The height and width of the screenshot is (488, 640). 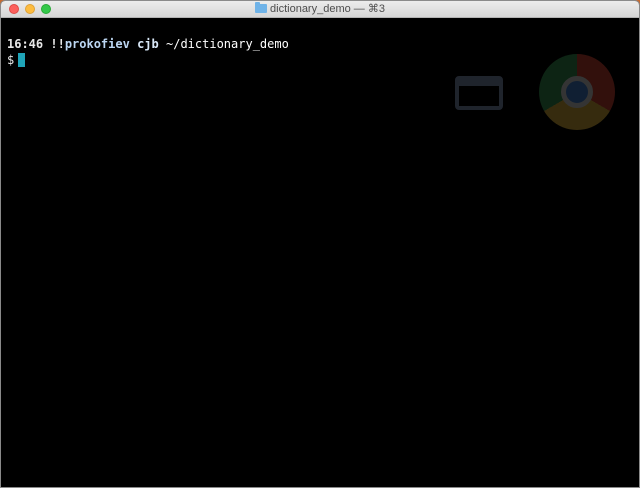 I want to click on prompt-user: prokofiev, so click(x=97, y=44).